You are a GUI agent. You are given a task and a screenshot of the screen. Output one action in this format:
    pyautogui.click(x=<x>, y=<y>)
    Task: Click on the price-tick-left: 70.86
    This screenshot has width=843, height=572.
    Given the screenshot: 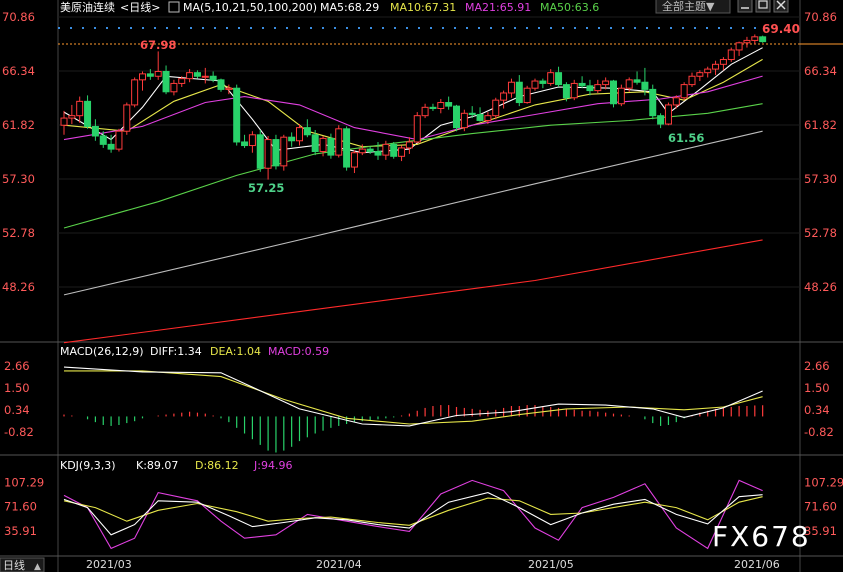 What is the action you would take?
    pyautogui.click(x=18, y=17)
    